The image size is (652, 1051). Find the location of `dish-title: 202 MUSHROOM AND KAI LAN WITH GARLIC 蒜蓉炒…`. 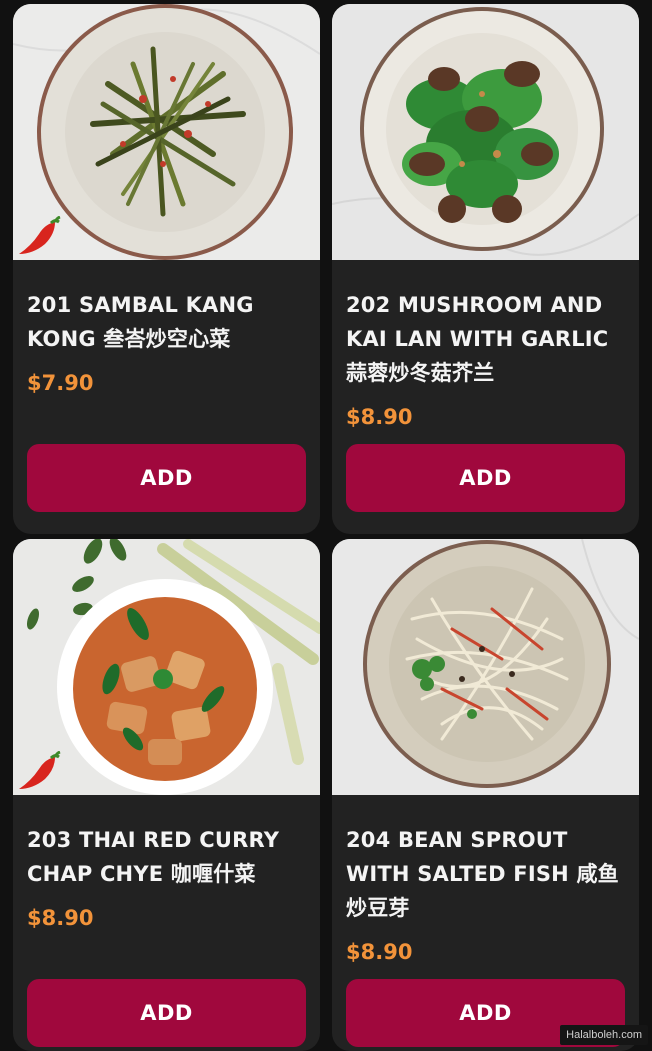

dish-title: 202 MUSHROOM AND KAI LAN WITH GARLIC 蒜蓉炒… is located at coordinates (477, 339).